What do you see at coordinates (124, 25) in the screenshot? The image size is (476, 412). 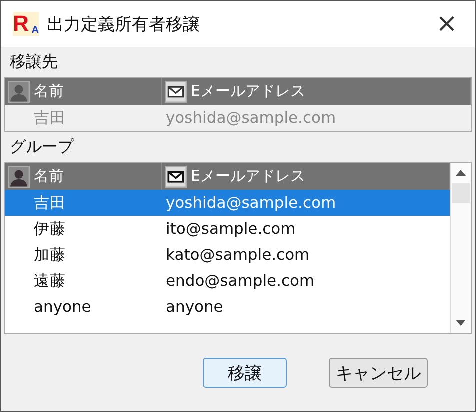 I see `window-title: 出力定義所有者移譲` at bounding box center [124, 25].